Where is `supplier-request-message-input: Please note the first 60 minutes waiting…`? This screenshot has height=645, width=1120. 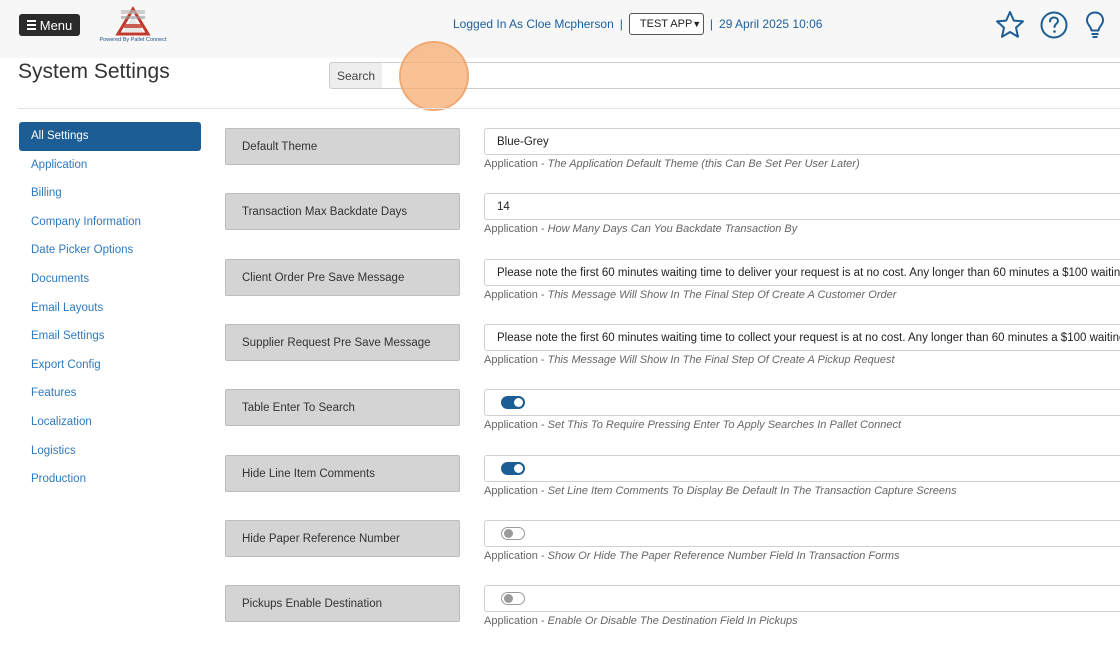
supplier-request-message-input: Please note the first 60 minutes waiting… is located at coordinates (802, 337).